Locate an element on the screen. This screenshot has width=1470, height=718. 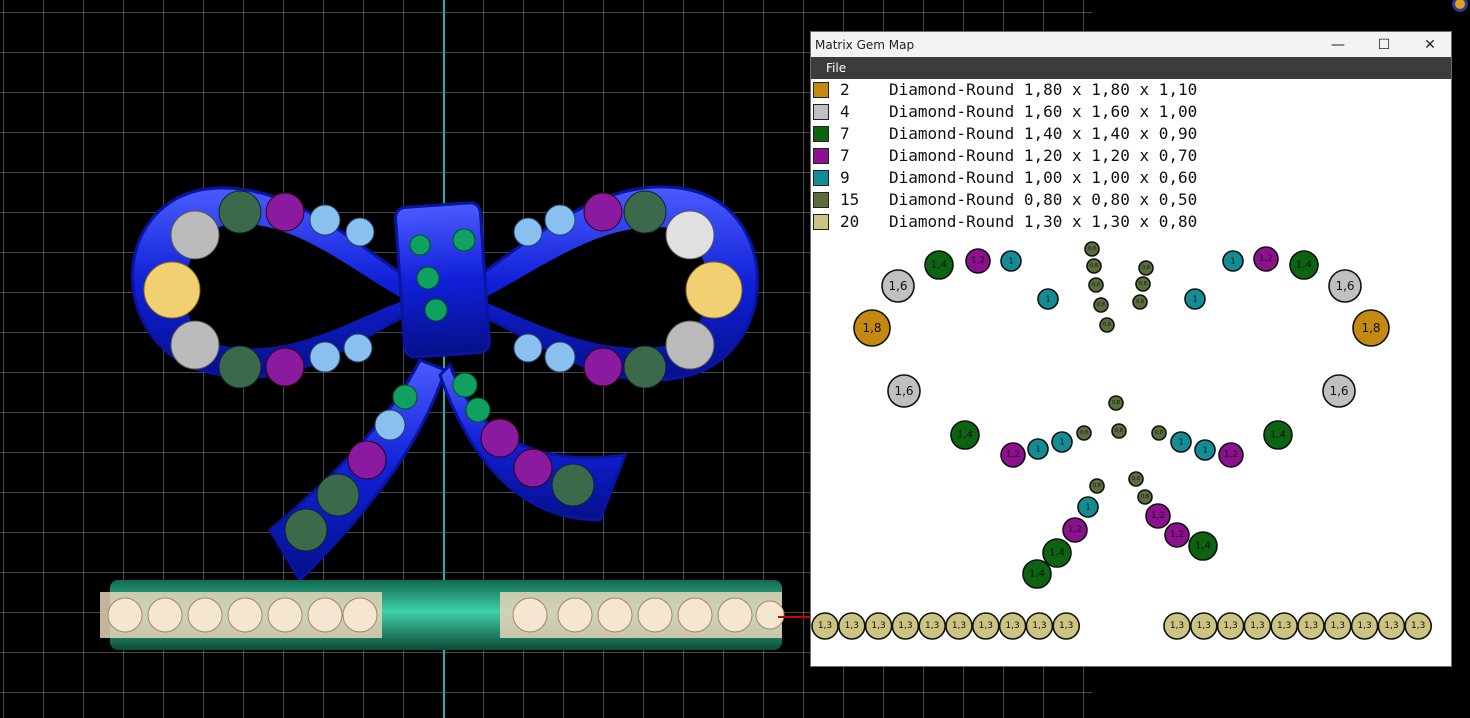
gem-size-label: 1,8 is located at coordinates (871, 328).